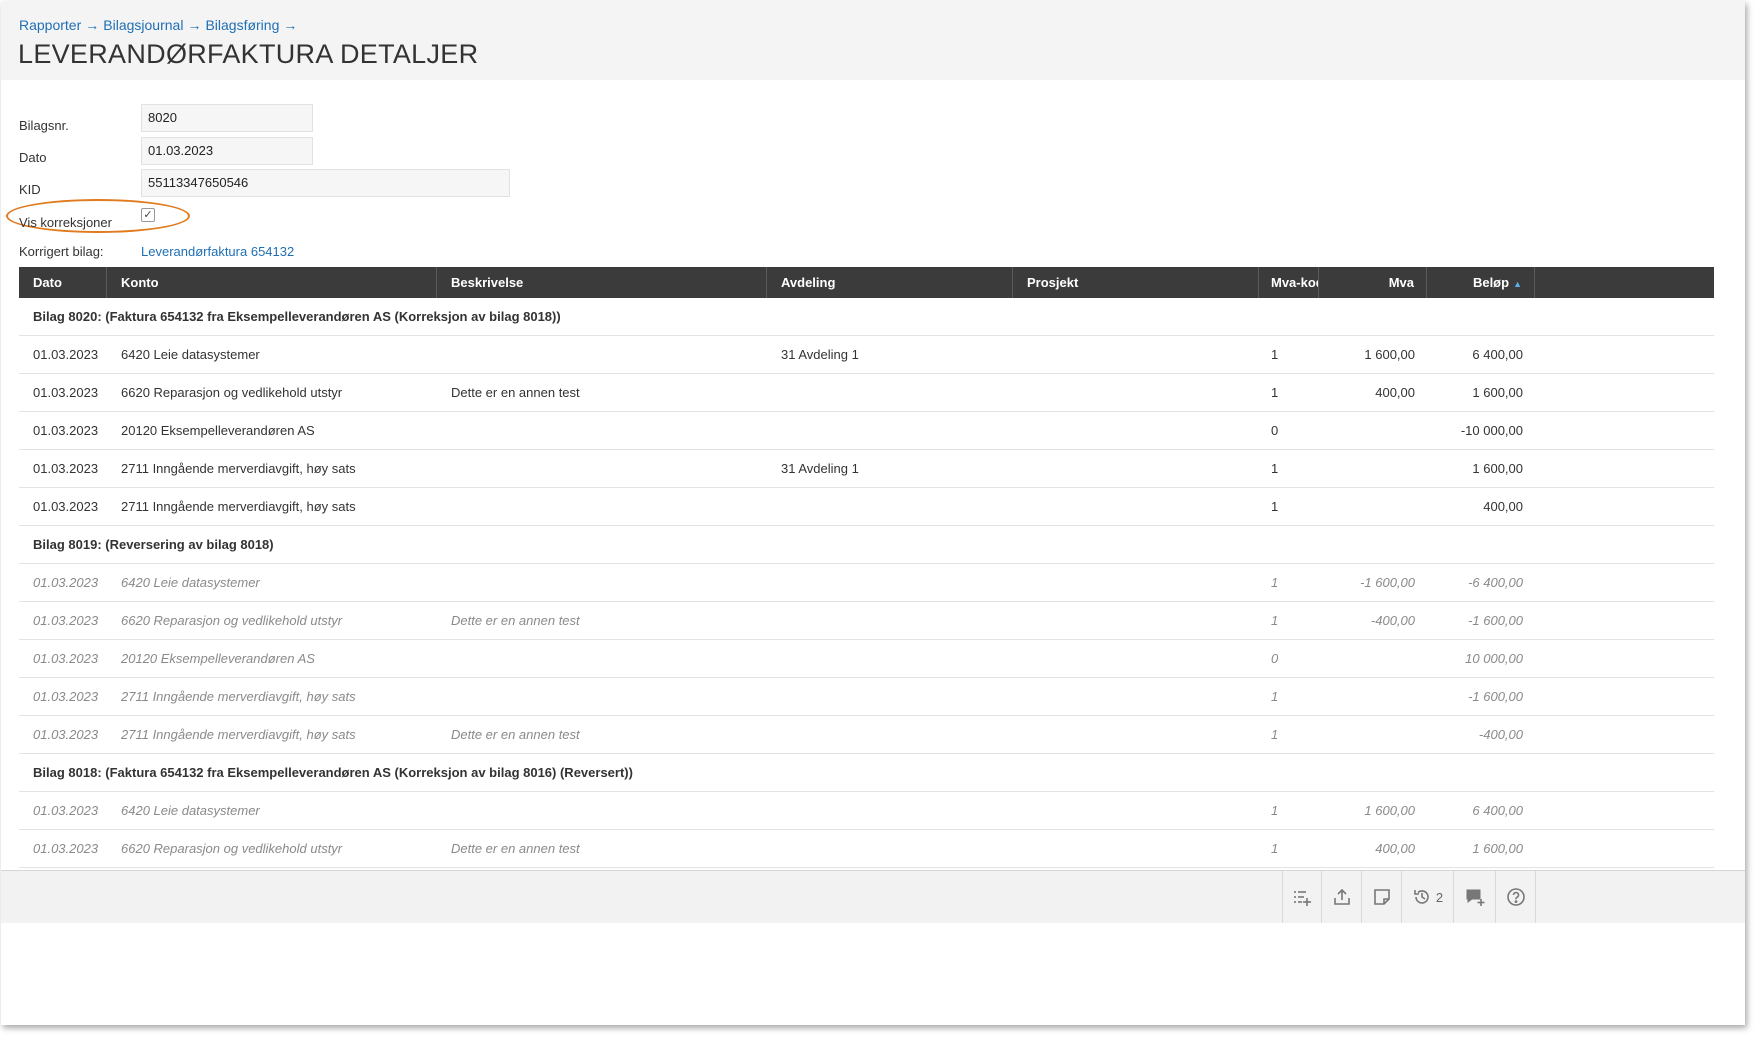  I want to click on column-header-label: Prosjekt, so click(1053, 282).